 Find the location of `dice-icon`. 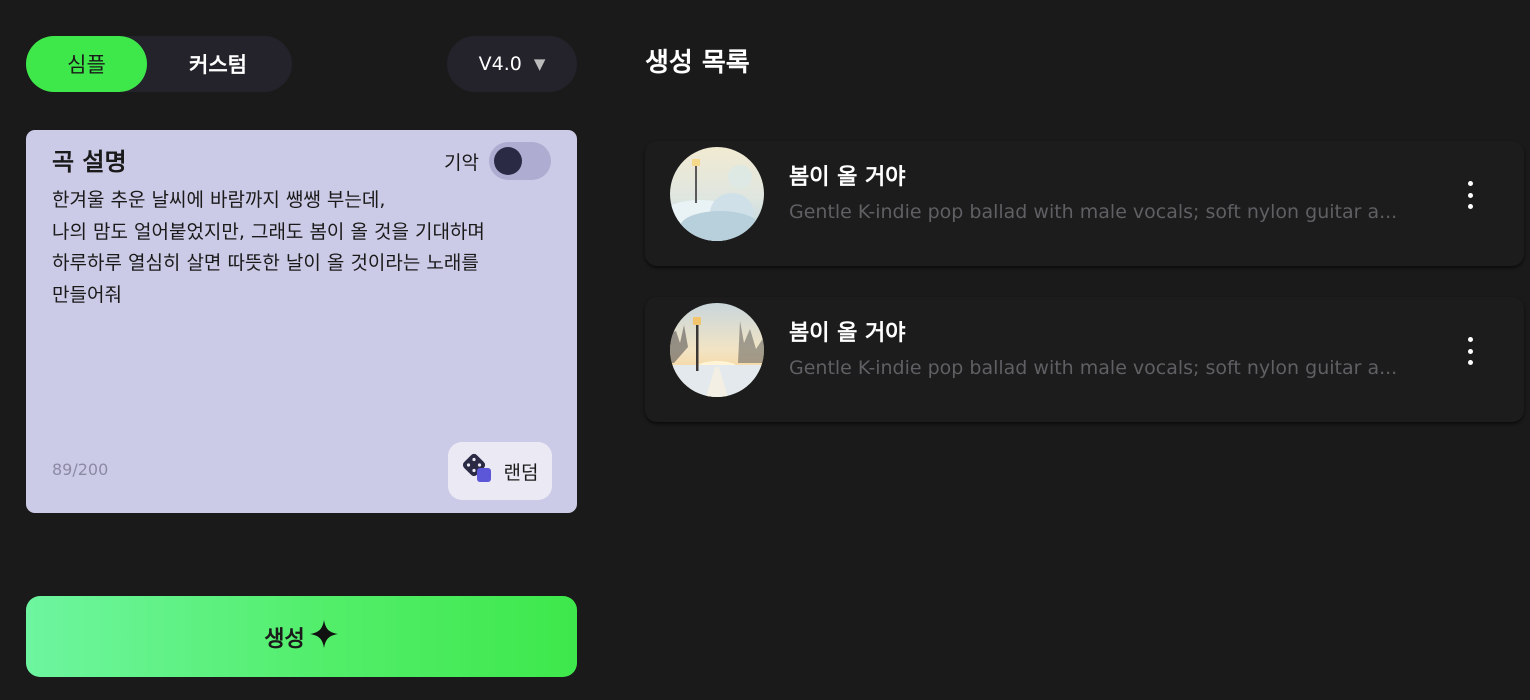

dice-icon is located at coordinates (478, 471).